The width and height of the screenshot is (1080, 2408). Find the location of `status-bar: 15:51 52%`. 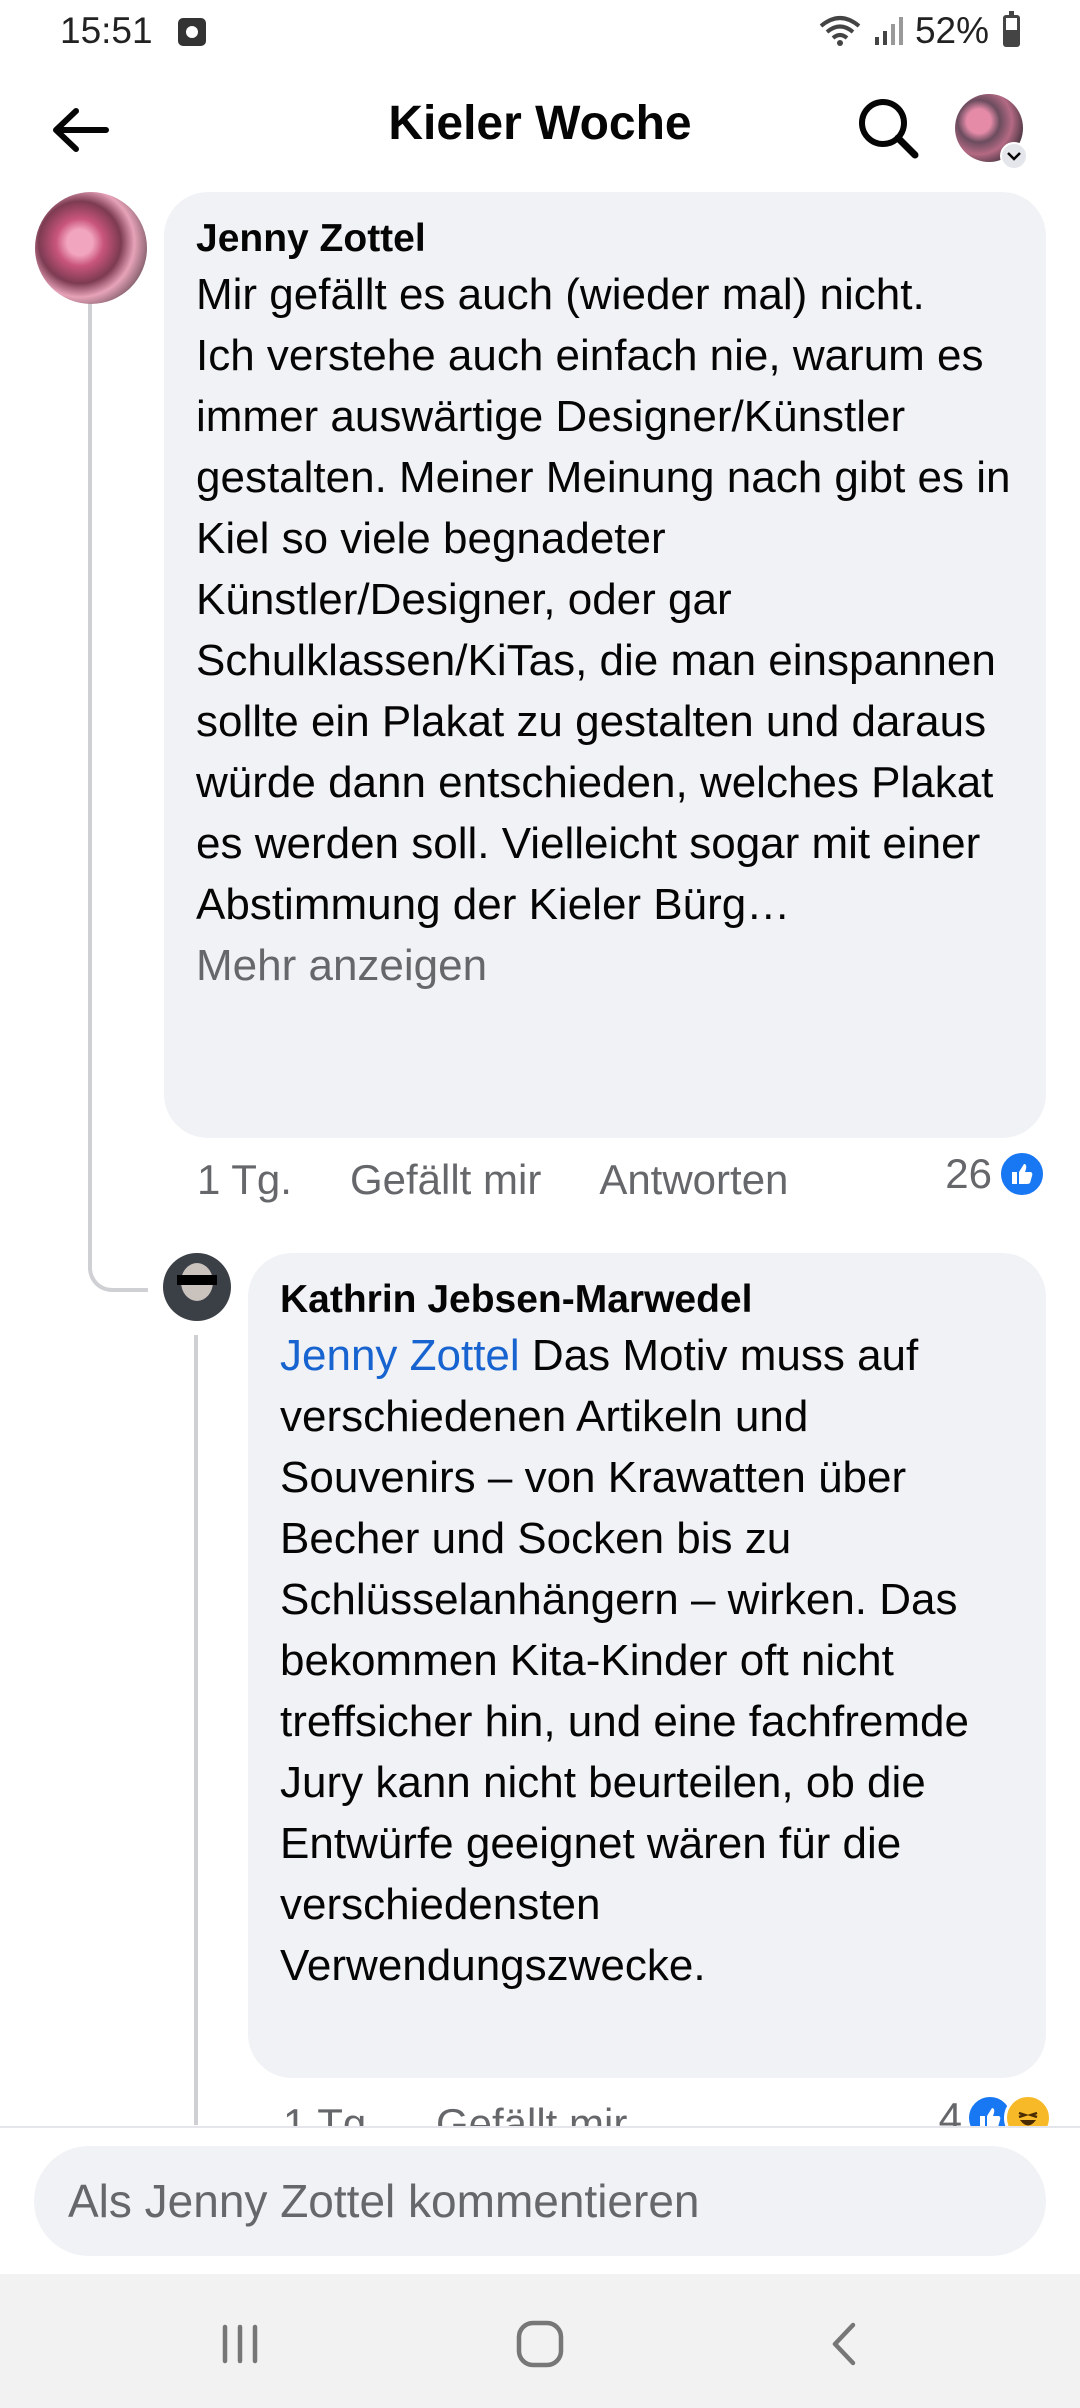

status-bar: 15:51 52% is located at coordinates (540, 33).